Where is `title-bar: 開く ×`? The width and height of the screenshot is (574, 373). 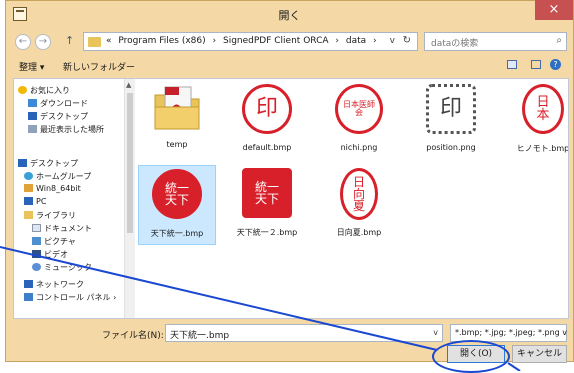
title-bar: 開く × is located at coordinates (289, 14).